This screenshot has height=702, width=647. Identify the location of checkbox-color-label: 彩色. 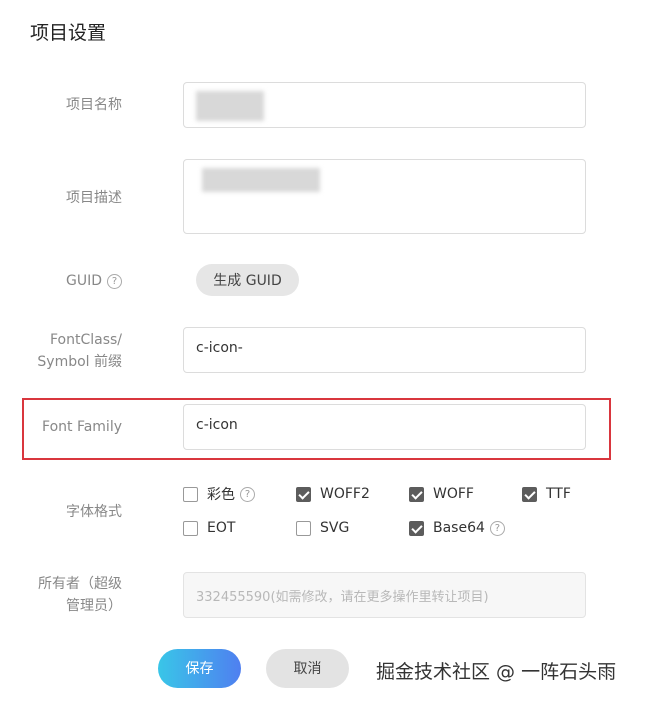
(221, 495).